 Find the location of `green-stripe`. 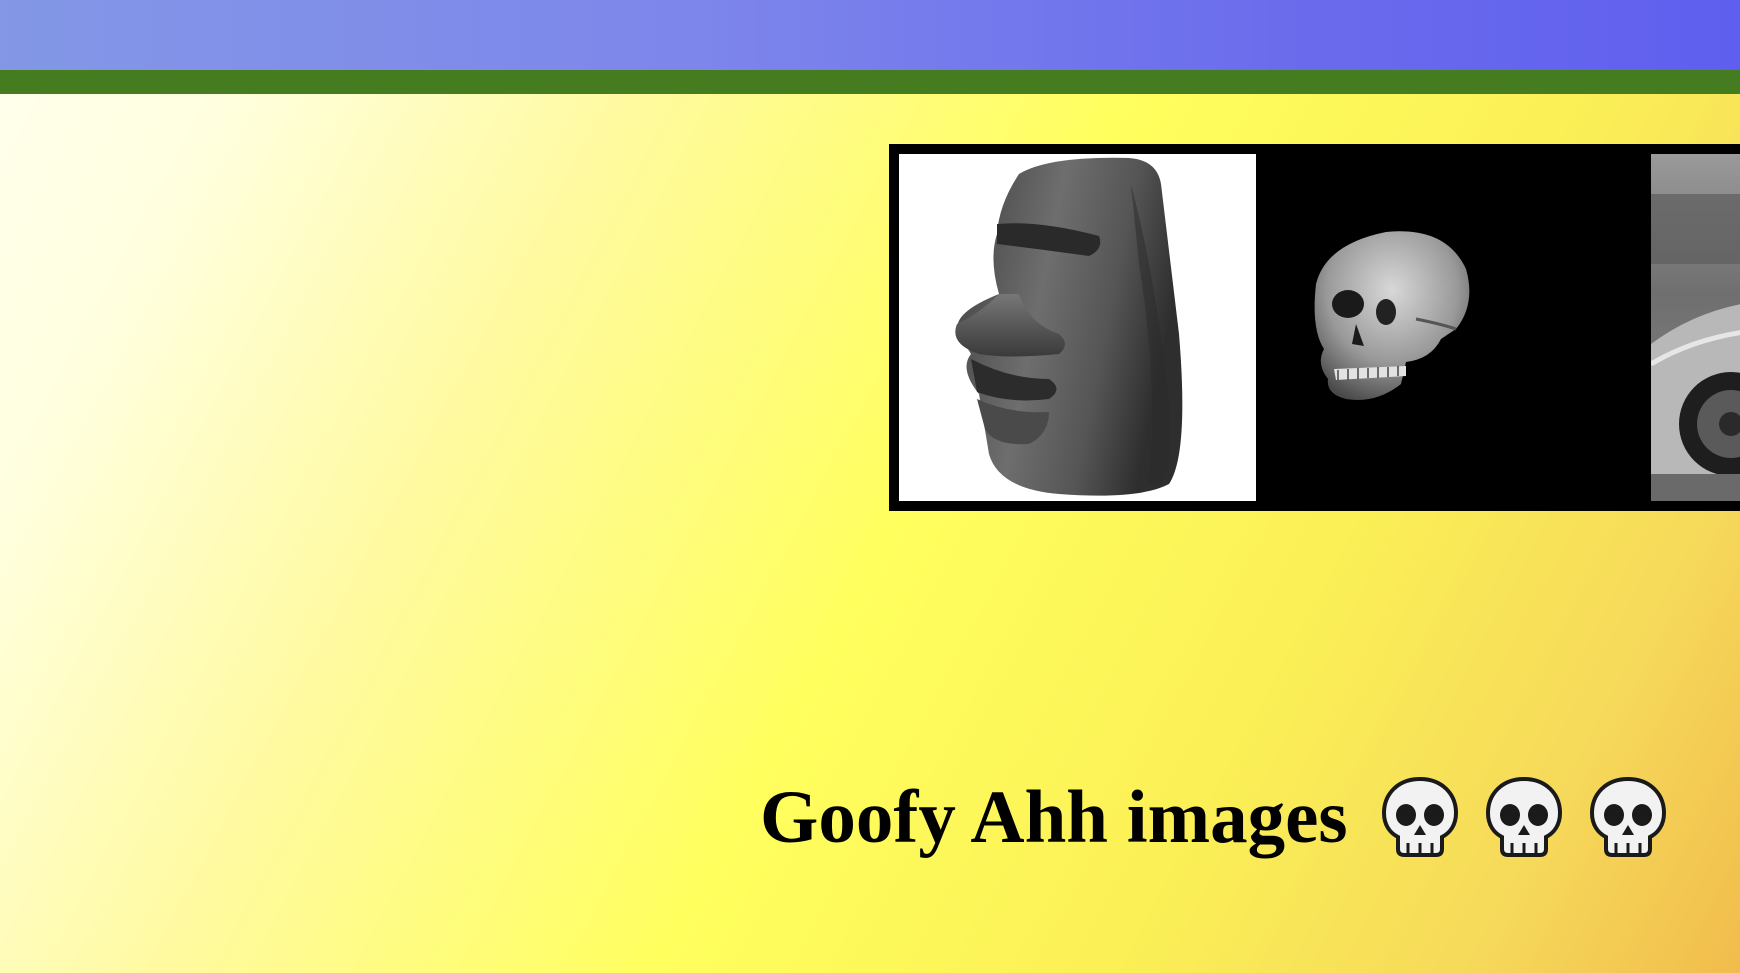

green-stripe is located at coordinates (870, 82).